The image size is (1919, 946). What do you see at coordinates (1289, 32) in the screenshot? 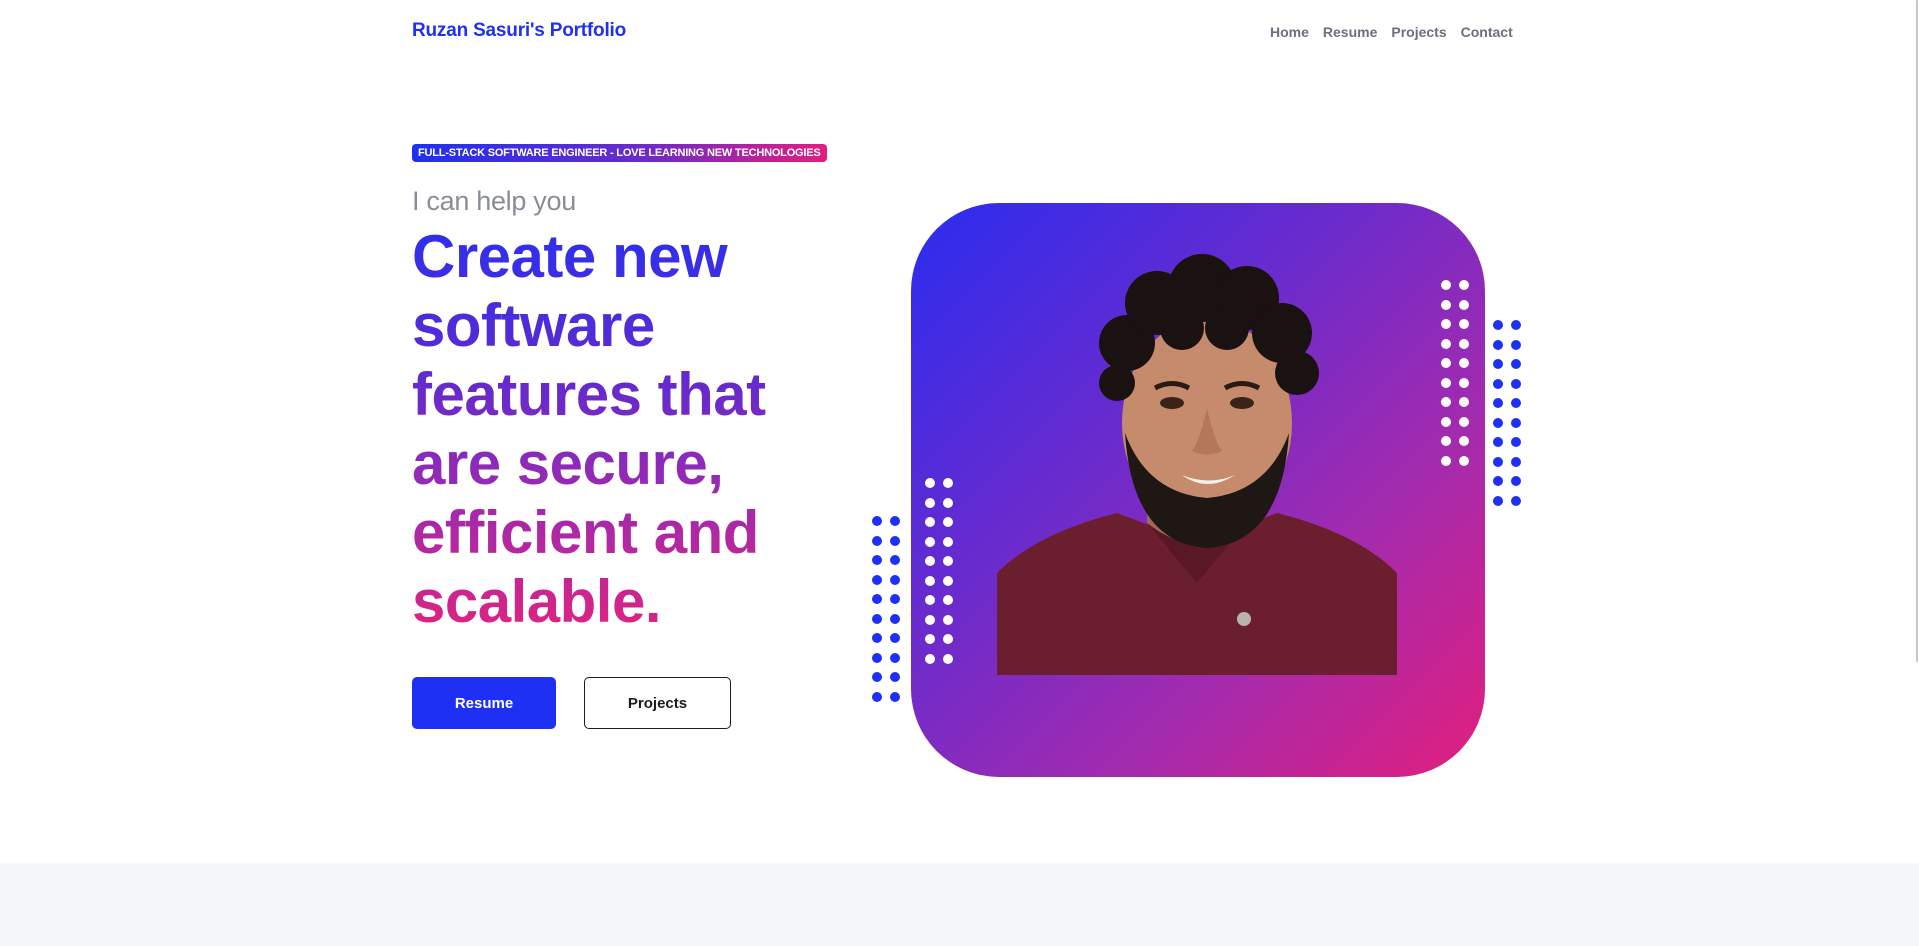
I see `nav-link-home: Home` at bounding box center [1289, 32].